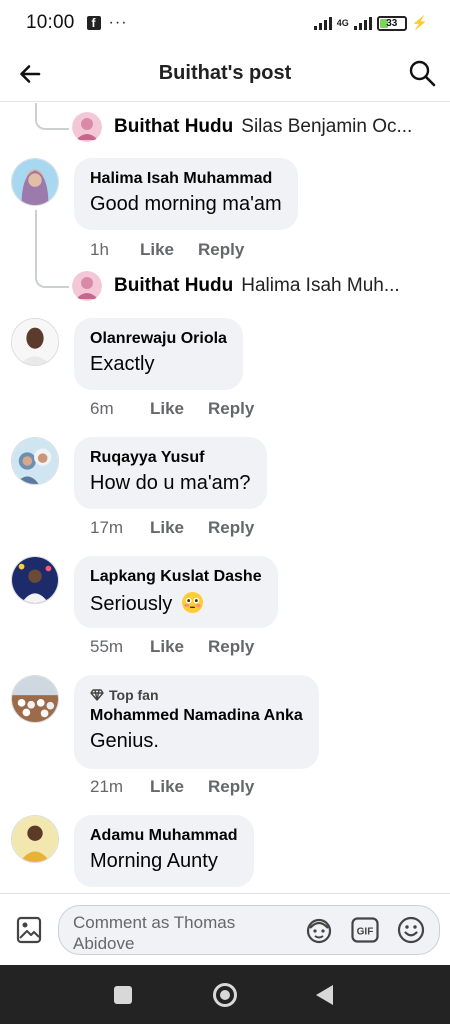 Image resolution: width=450 pixels, height=1024 pixels. I want to click on comment-composer: Comment as Thomas Abidove GIF, so click(225, 929).